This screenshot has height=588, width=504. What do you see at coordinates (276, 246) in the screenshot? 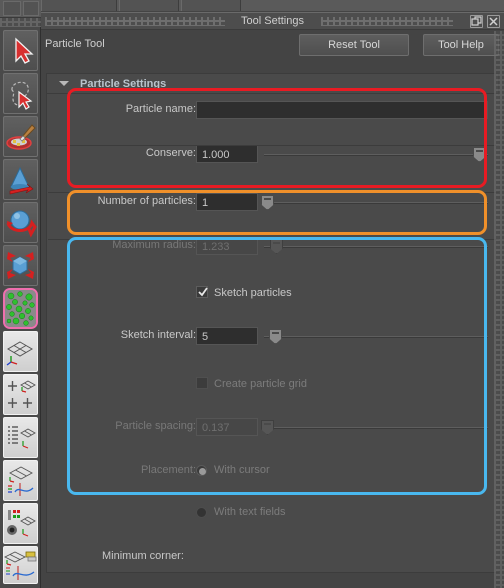
I see `maximum-radius-slider-knob` at bounding box center [276, 246].